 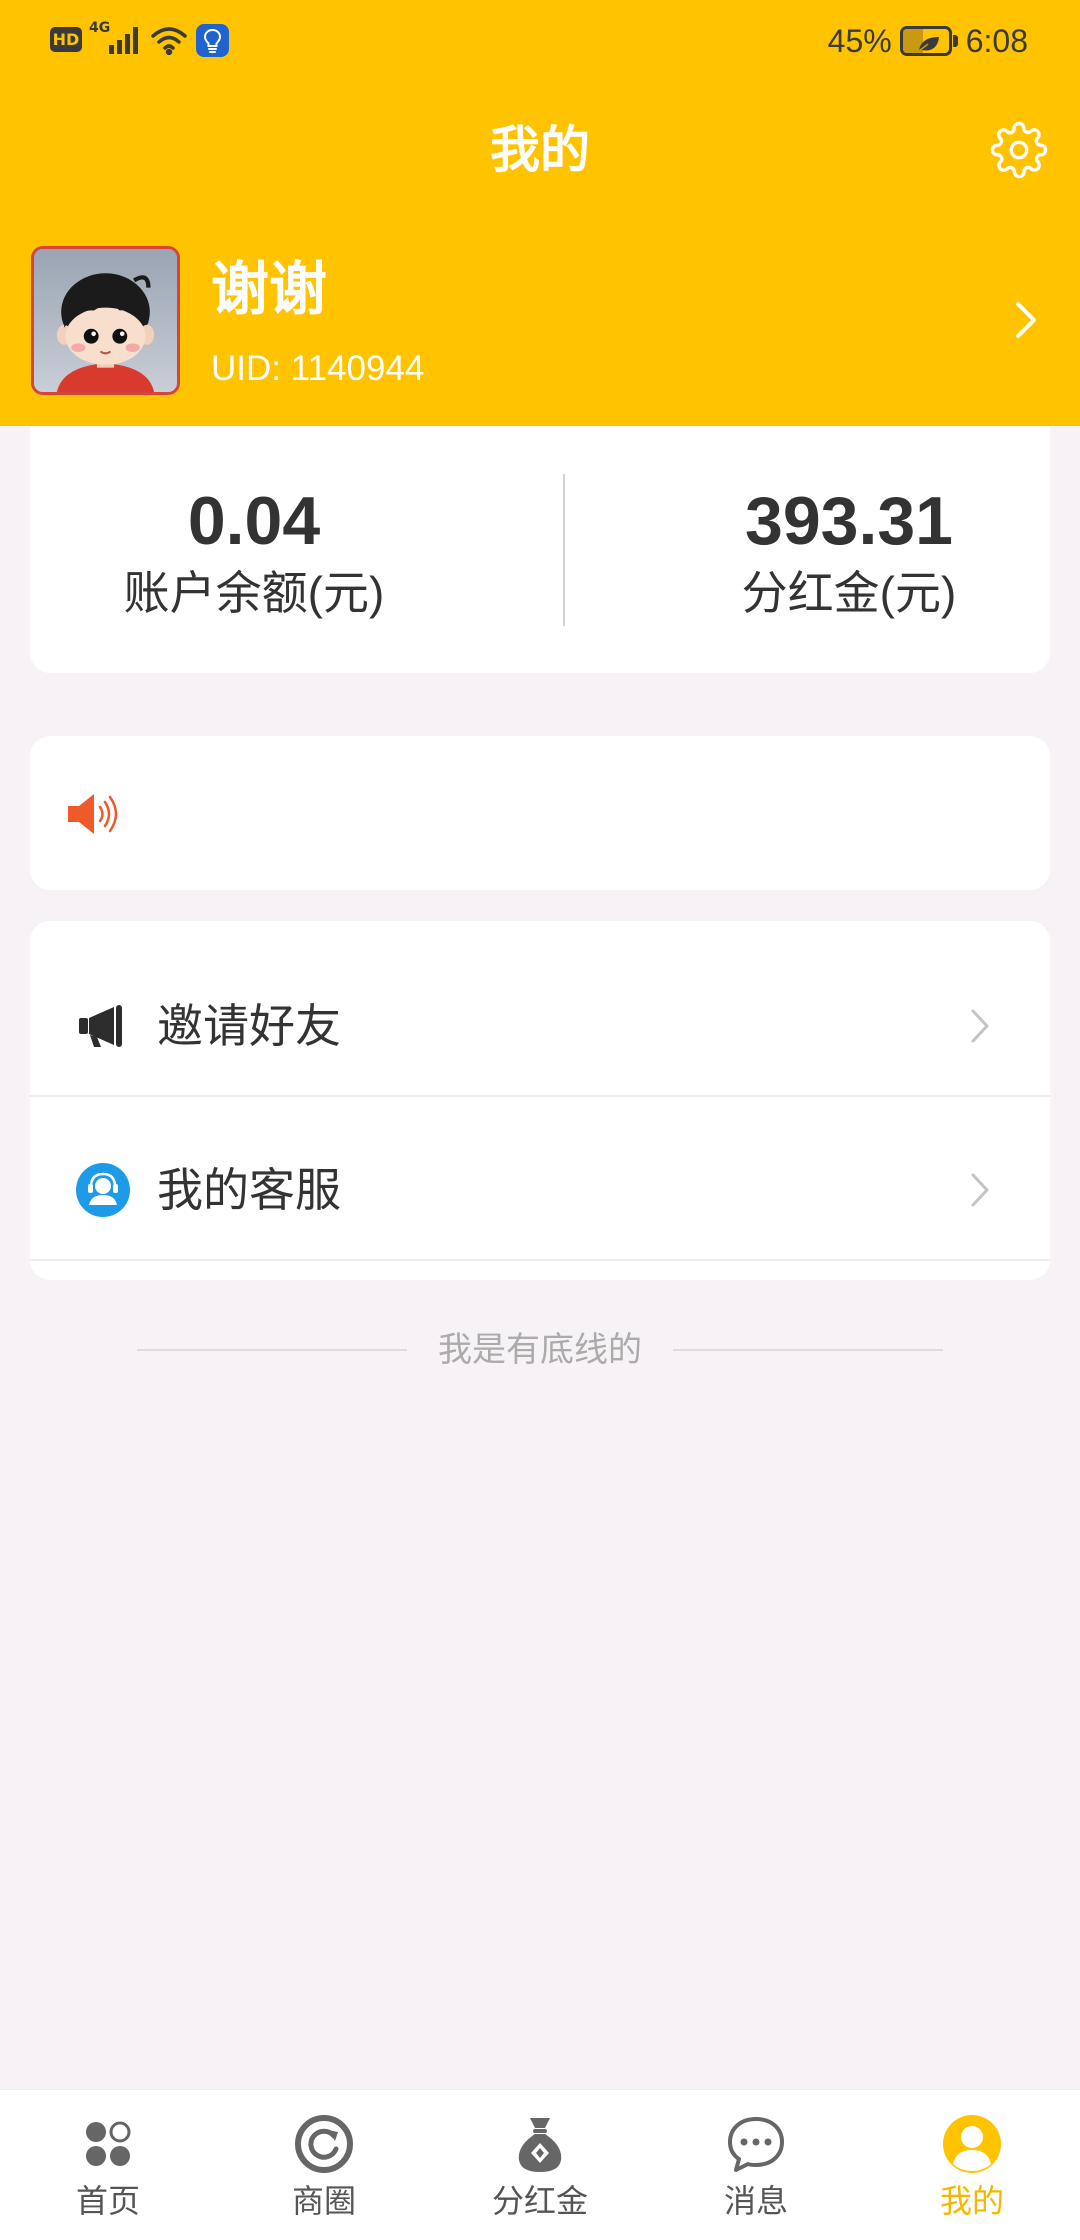 I want to click on nav-label: 我的, so click(x=971, y=2201).